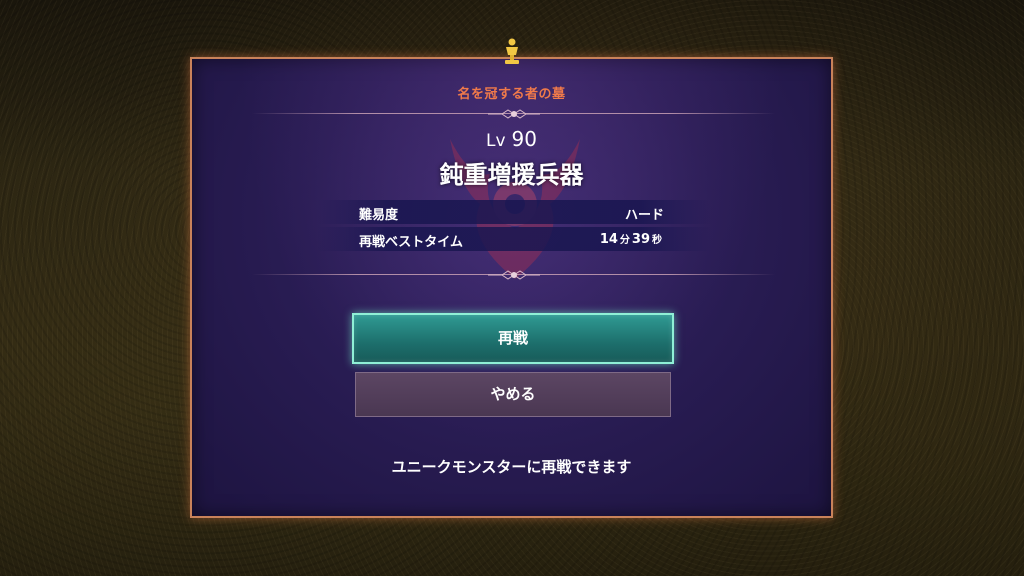 The width and height of the screenshot is (1024, 576). Describe the element at coordinates (513, 275) in the screenshot. I see `divider-bottom` at that location.